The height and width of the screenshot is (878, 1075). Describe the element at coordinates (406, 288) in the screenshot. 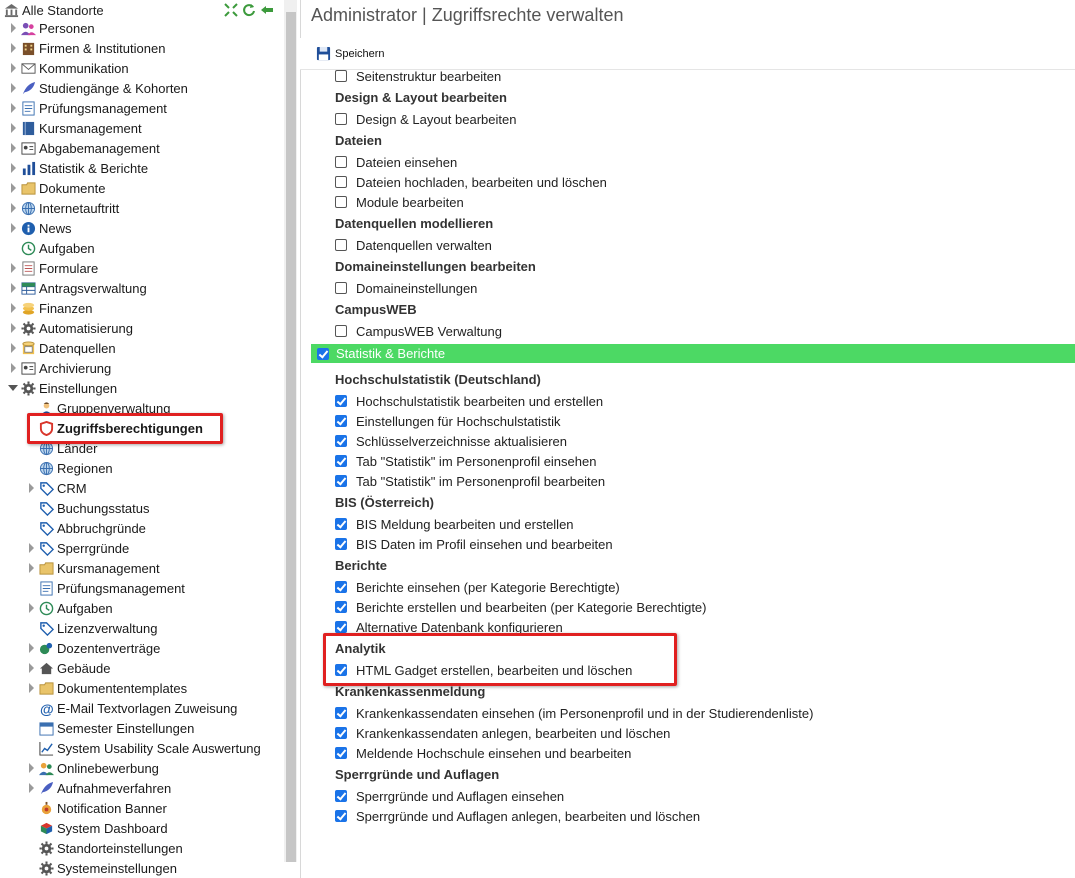

I see `permission-item: Domaineinstellungen` at that location.